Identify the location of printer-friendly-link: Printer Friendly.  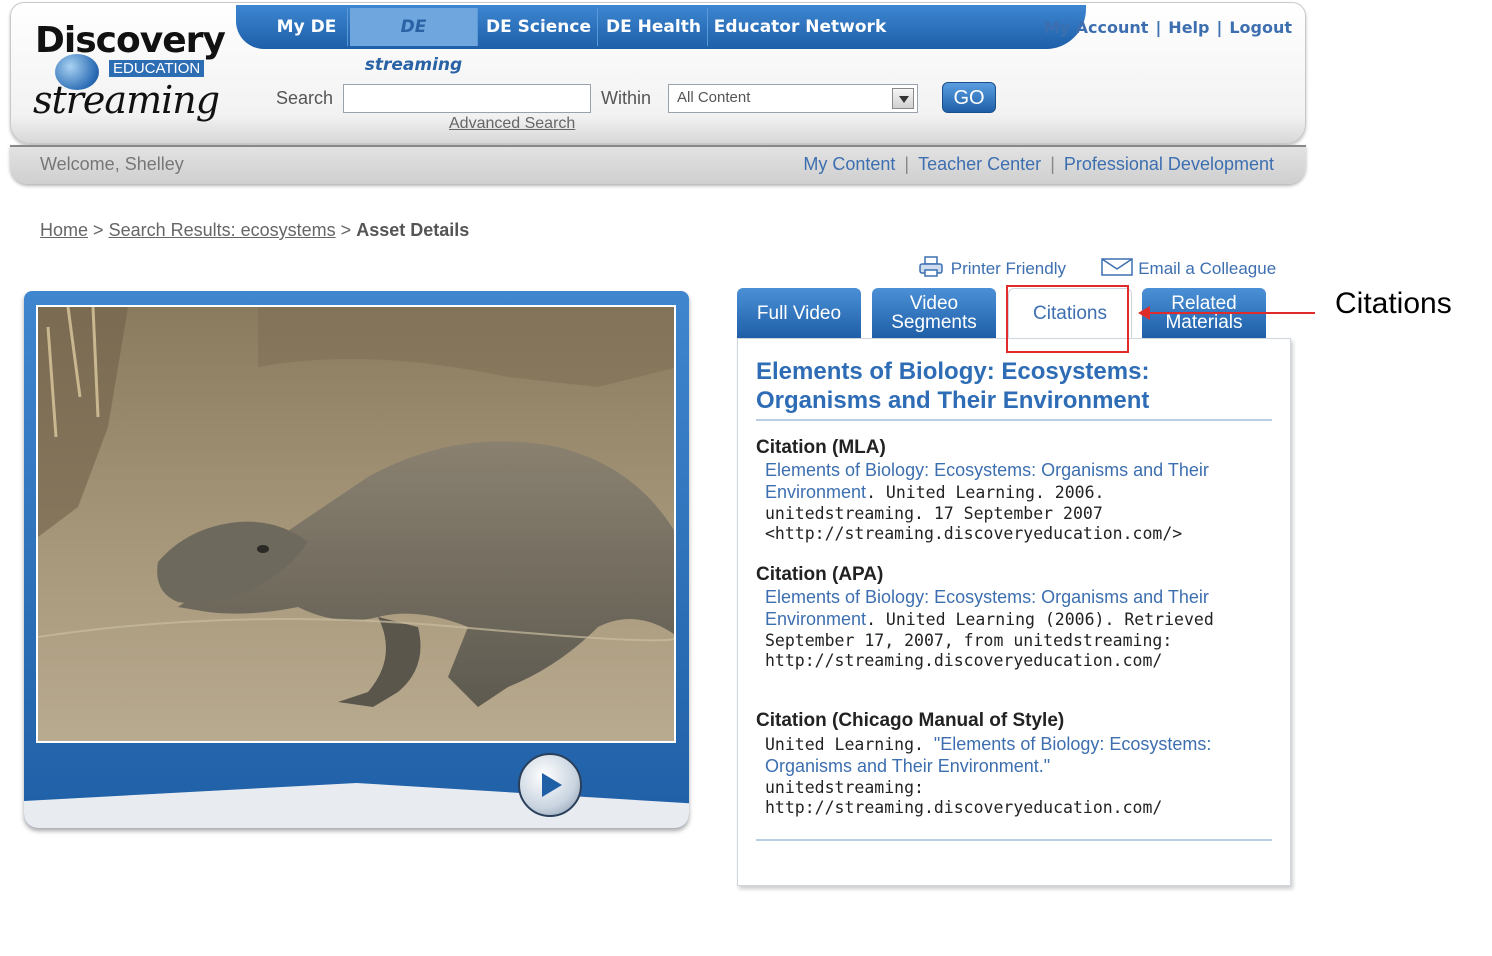
(1008, 268).